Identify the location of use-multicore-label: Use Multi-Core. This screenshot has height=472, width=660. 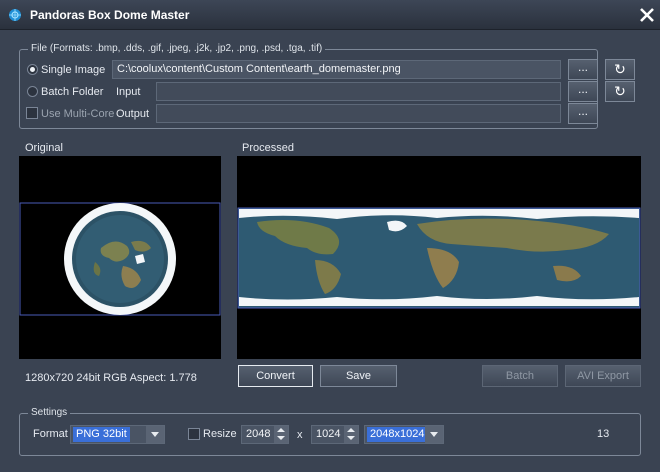
(77, 114).